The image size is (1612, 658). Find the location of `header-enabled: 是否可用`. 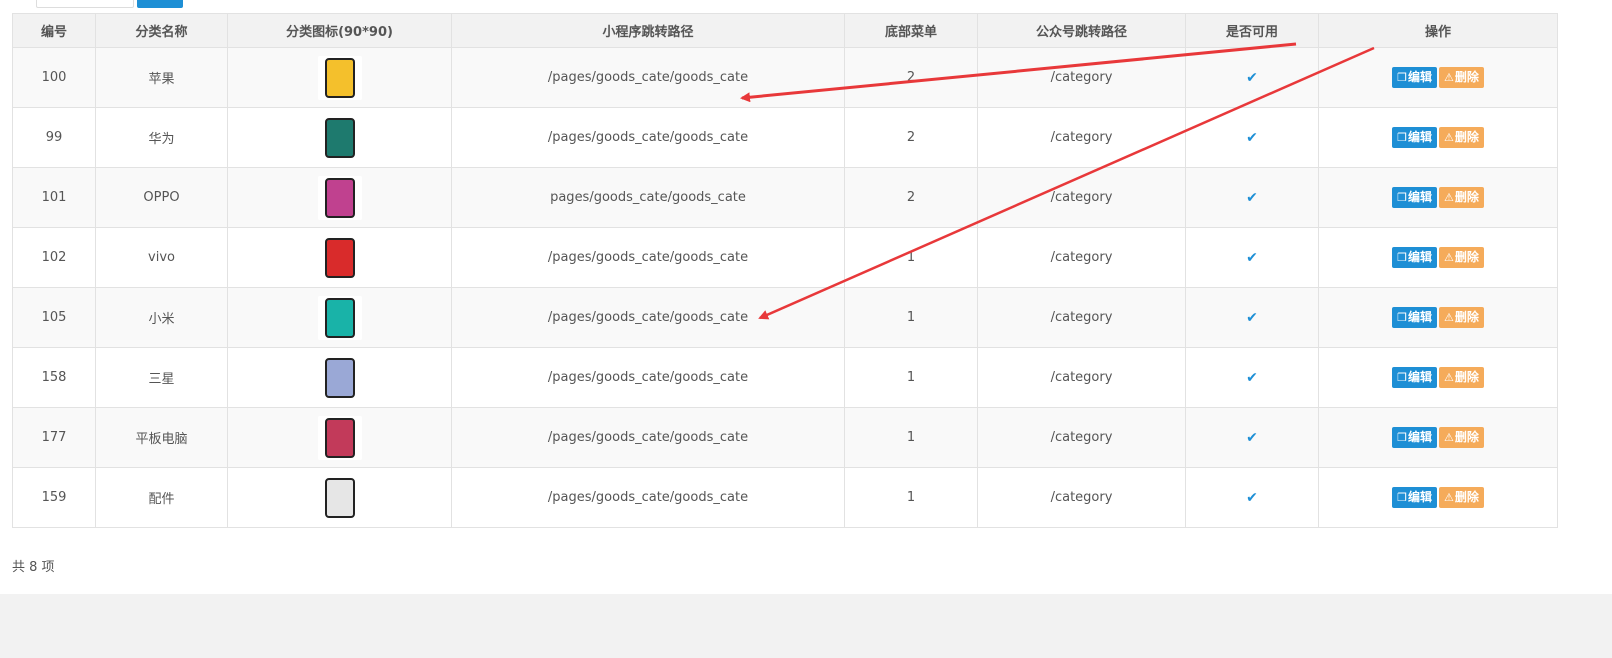

header-enabled: 是否可用 is located at coordinates (1252, 30).